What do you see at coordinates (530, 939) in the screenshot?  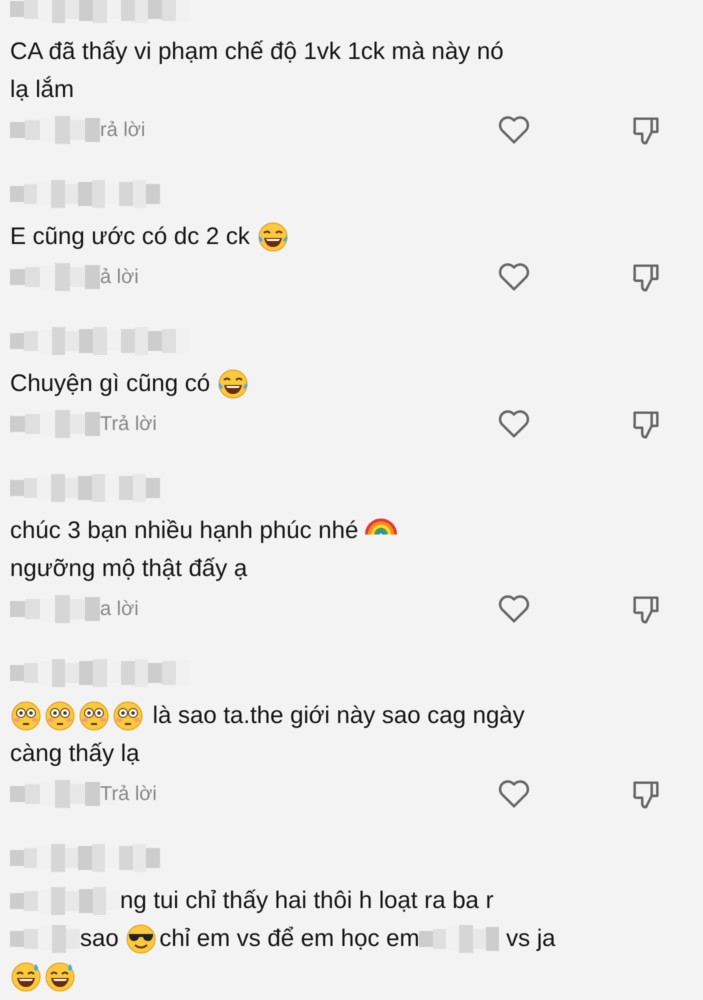 I see `comment-text: vs ja` at bounding box center [530, 939].